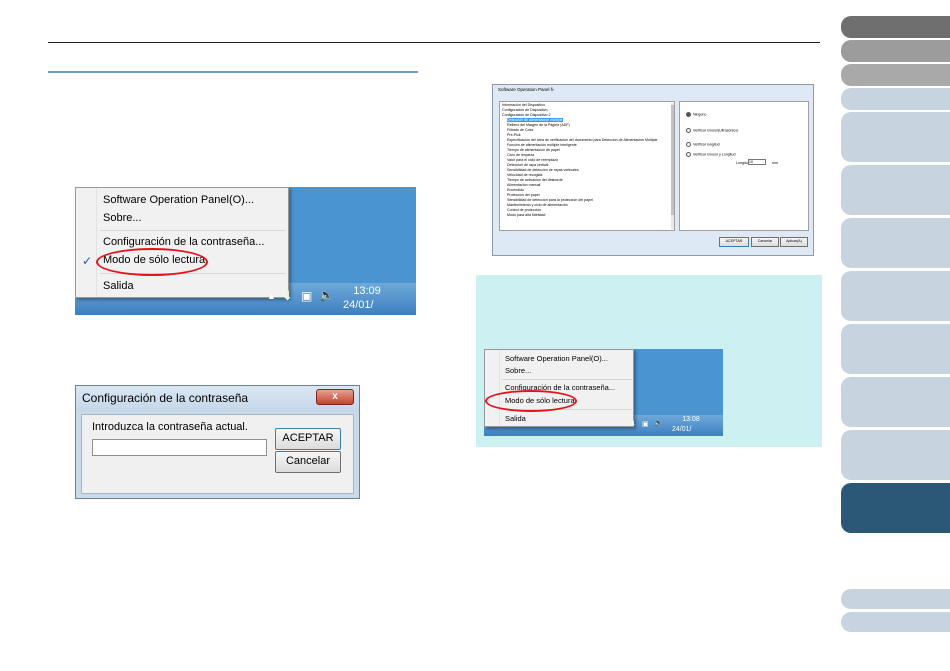  Describe the element at coordinates (367, 291) in the screenshot. I see `clock-time: 13:09` at that location.